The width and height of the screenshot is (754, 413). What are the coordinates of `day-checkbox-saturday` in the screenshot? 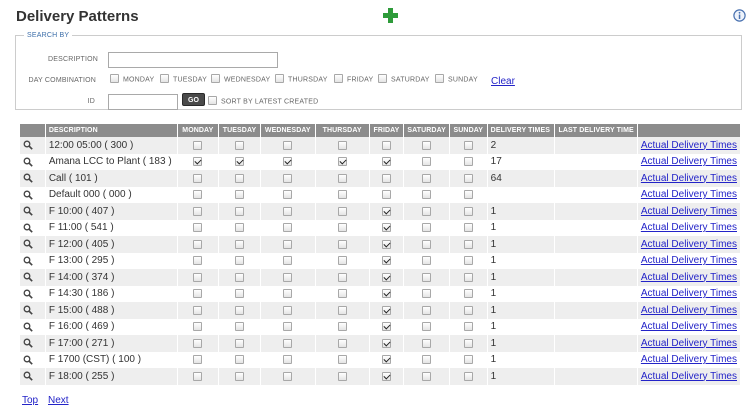 It's located at (382, 78).